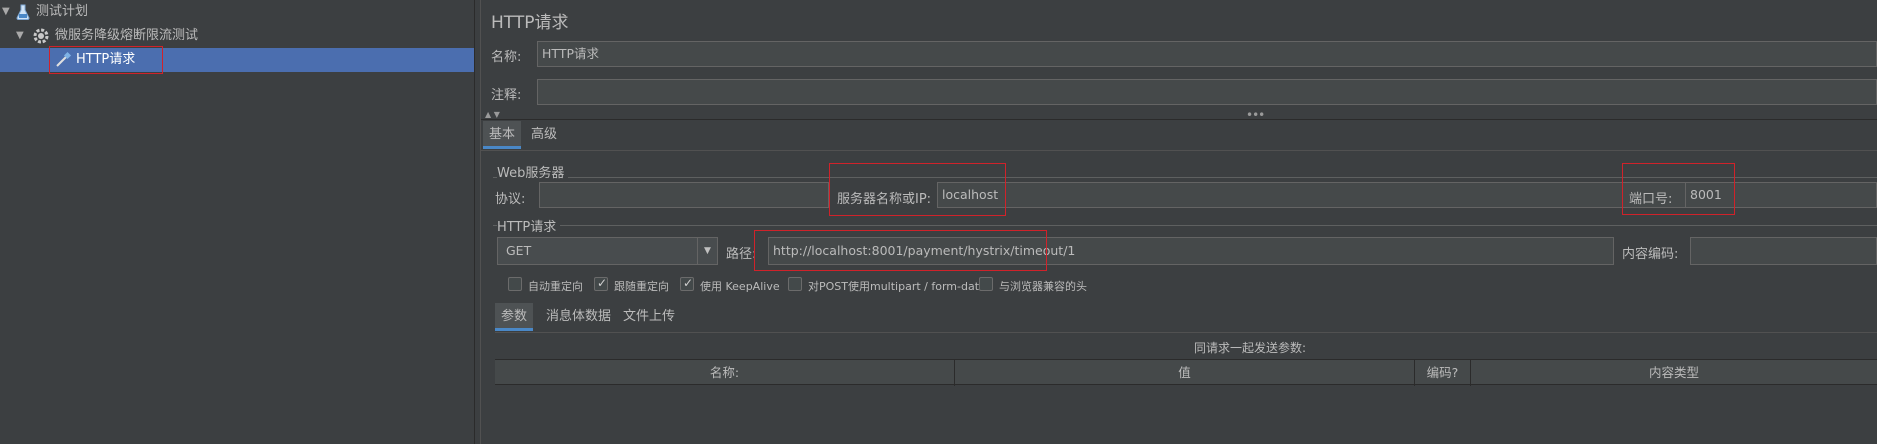 This screenshot has height=444, width=1877. What do you see at coordinates (506, 57) in the screenshot?
I see `name-label: 名称:` at bounding box center [506, 57].